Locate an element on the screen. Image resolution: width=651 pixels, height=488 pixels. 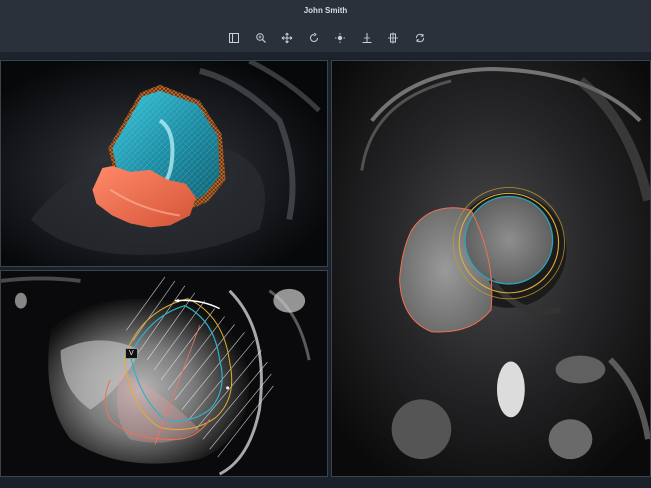
rotate-button is located at coordinates (314, 38).